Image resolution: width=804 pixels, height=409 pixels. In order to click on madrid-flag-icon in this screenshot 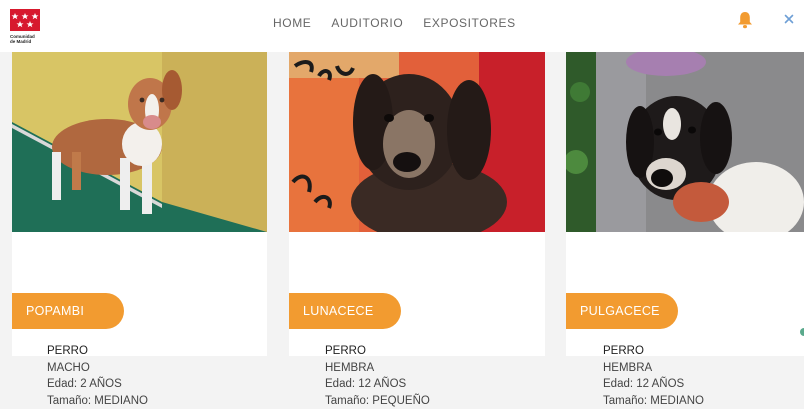, I will do `click(25, 20)`.